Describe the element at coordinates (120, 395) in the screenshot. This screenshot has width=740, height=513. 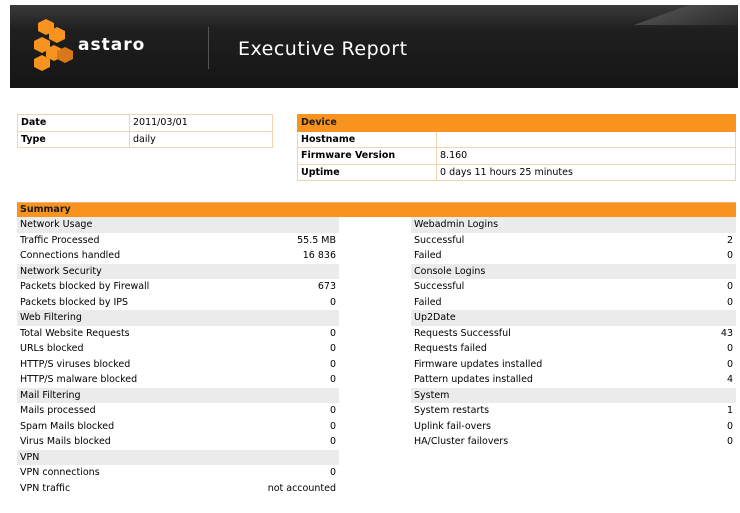
I see `summary-left-label: Mail Filtering` at that location.